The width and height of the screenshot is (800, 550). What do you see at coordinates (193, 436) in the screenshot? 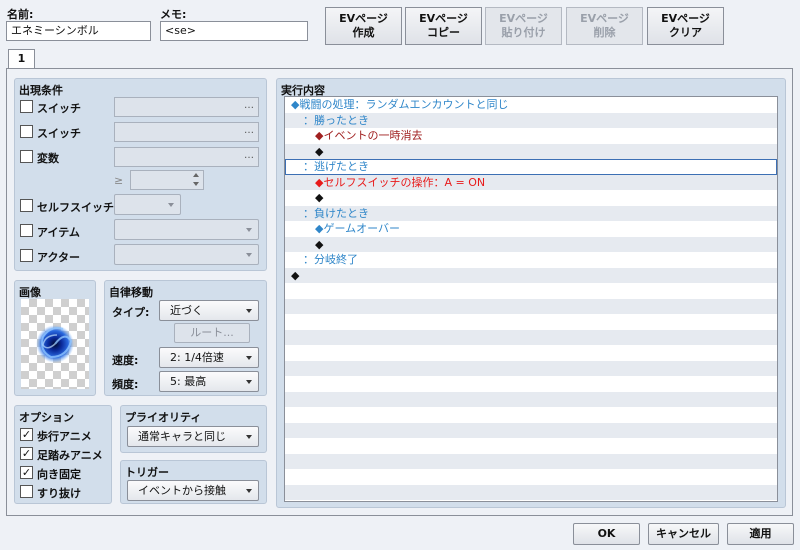
I see `priority-select: 通常キャラと同じ` at bounding box center [193, 436].